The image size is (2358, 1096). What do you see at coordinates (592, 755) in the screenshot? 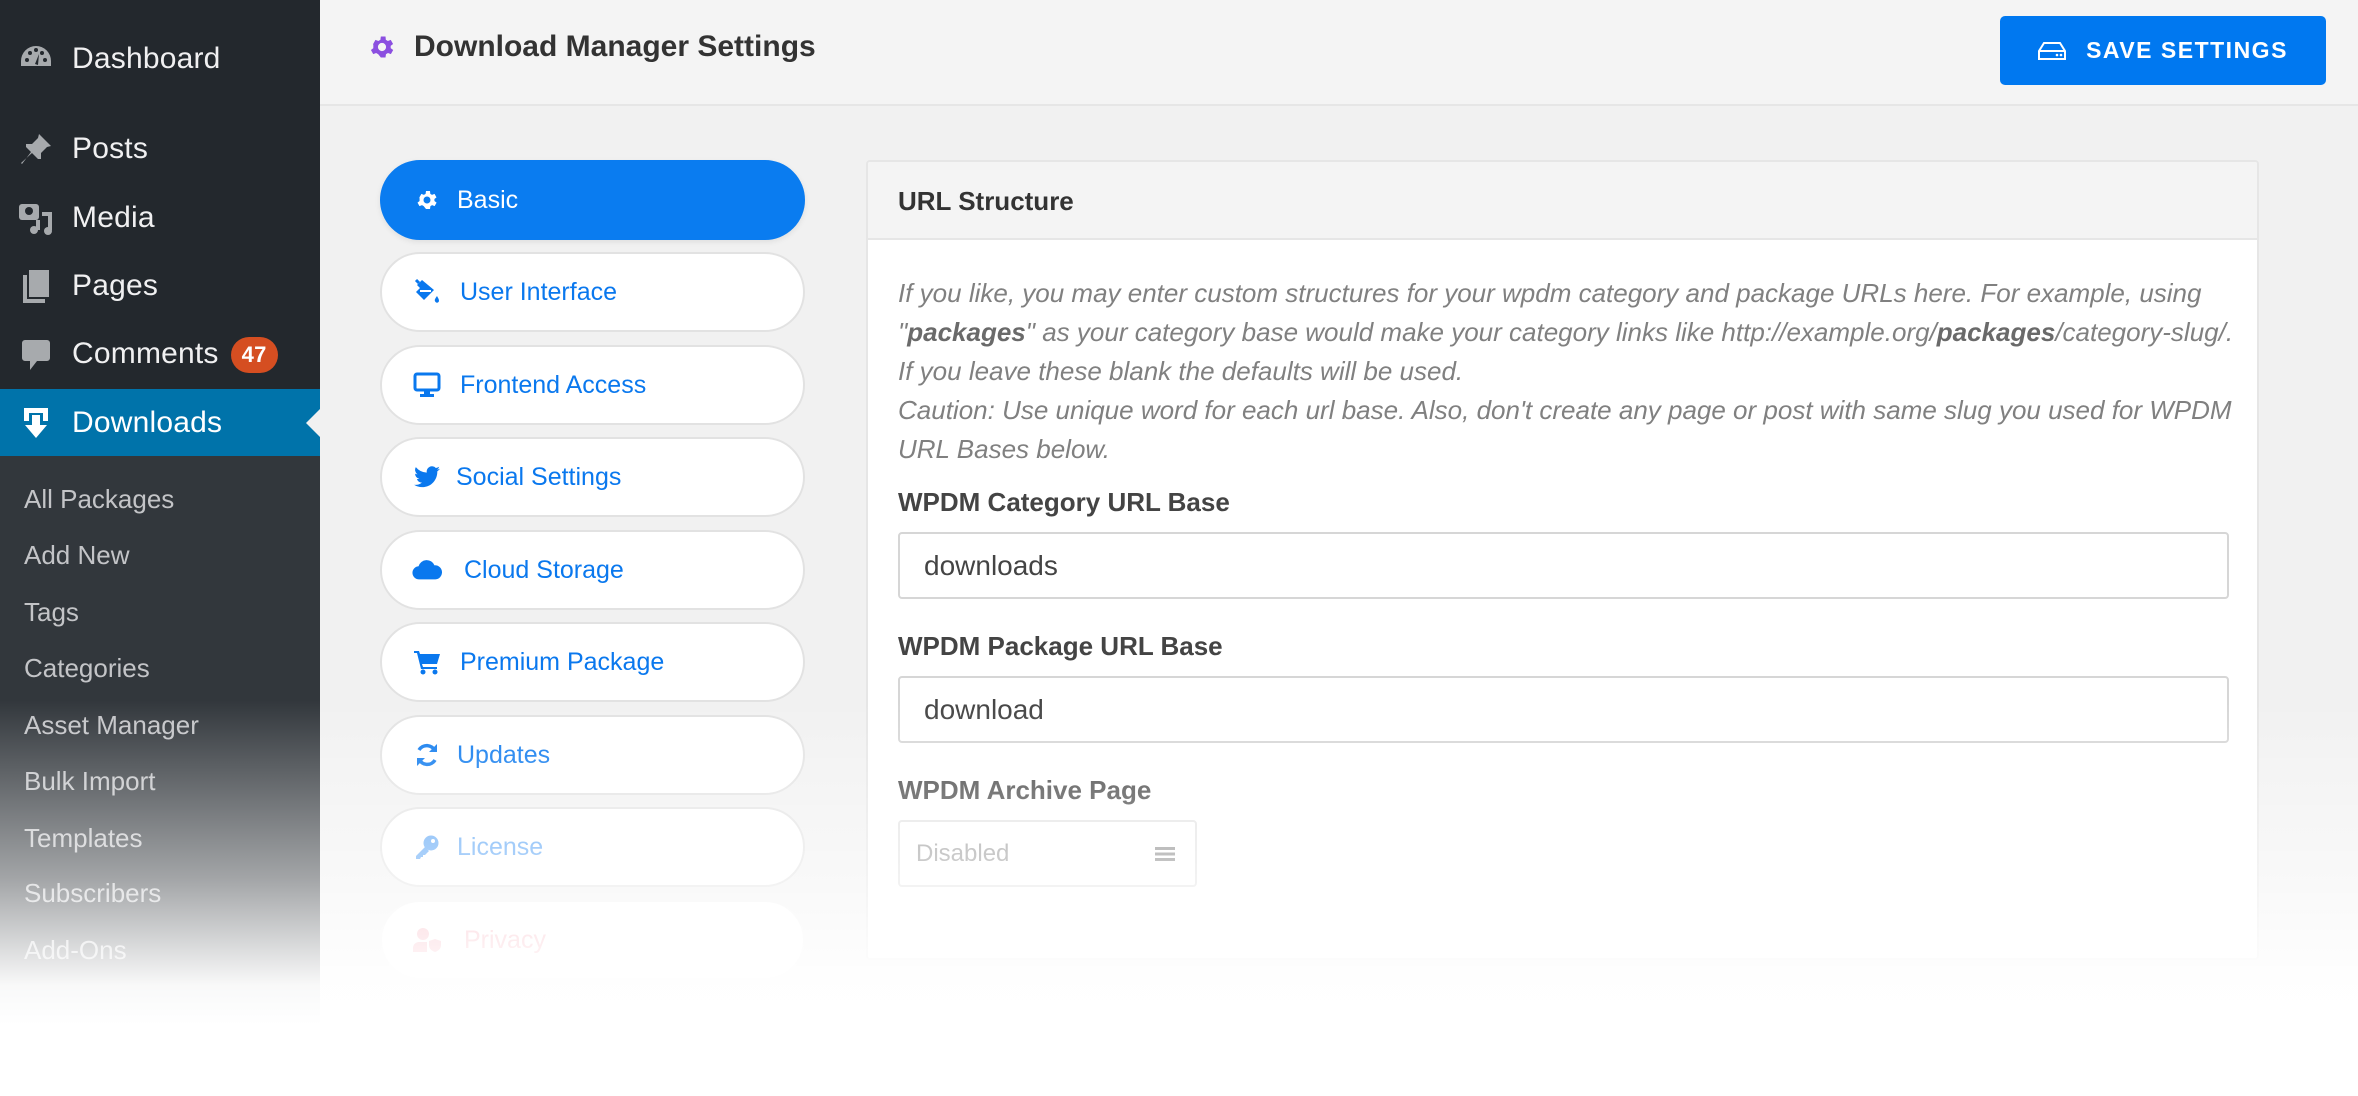
I see `tab-updates: Updates` at bounding box center [592, 755].